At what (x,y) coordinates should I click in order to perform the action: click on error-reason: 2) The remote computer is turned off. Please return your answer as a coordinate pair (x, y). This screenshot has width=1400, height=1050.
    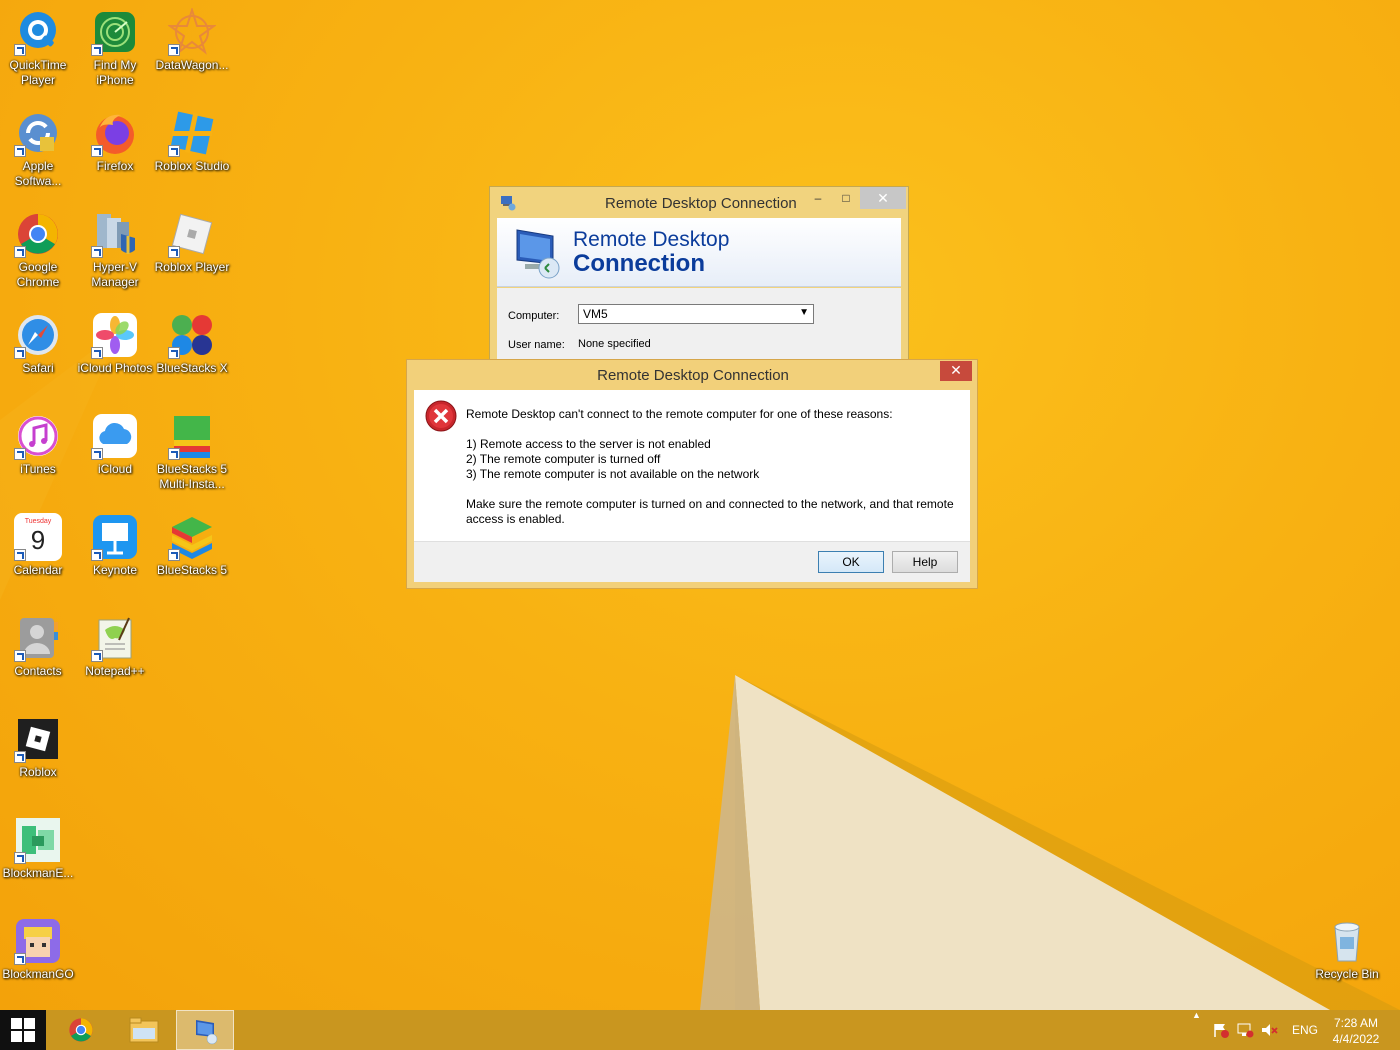
    Looking at the image, I should click on (563, 459).